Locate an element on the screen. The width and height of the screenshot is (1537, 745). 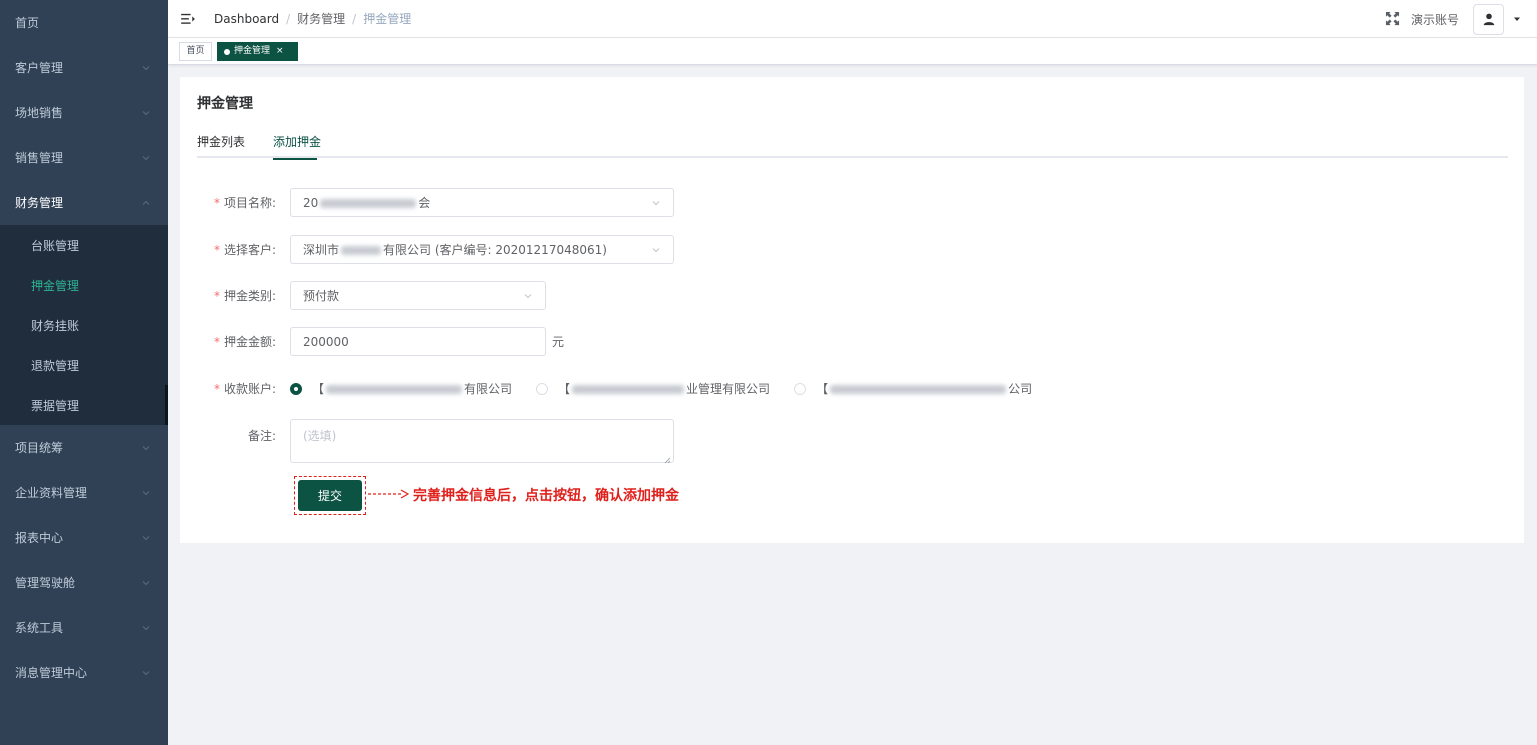
amount-input: 200000 is located at coordinates (418, 341).